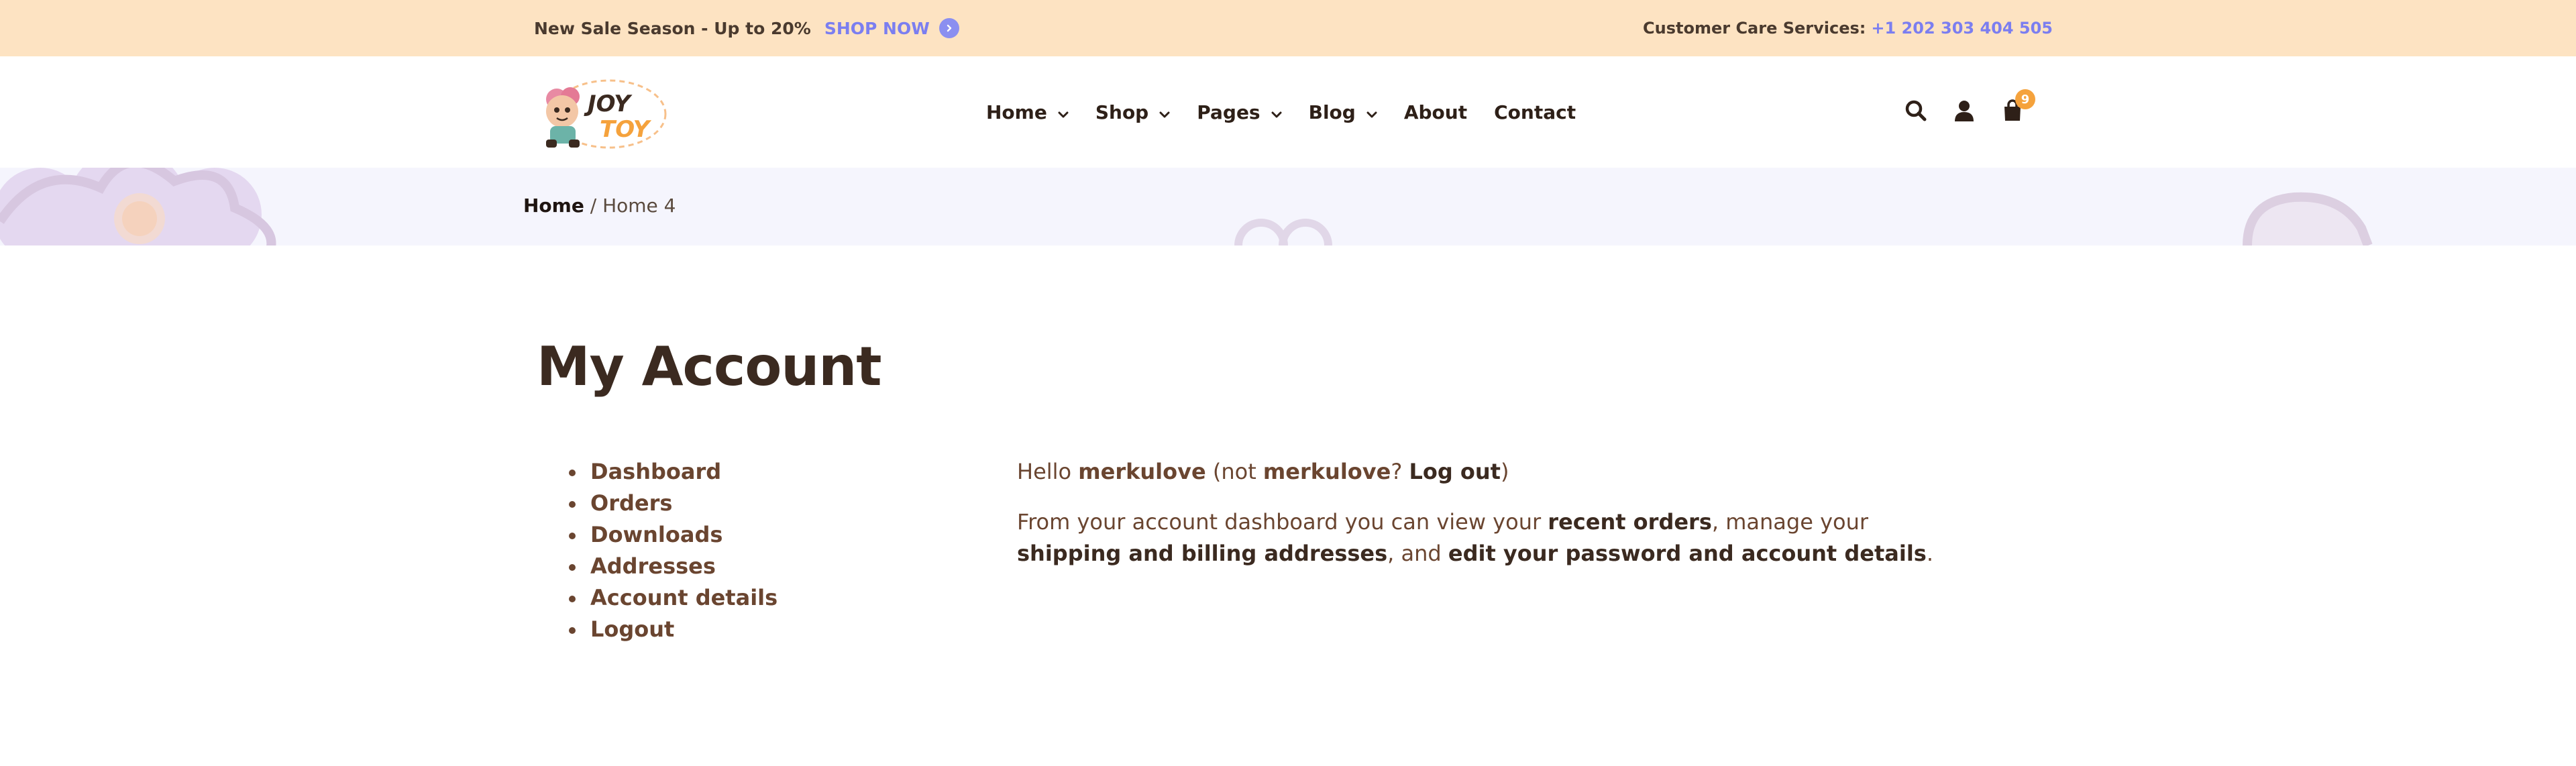 The image size is (2576, 766). What do you see at coordinates (1962, 29) in the screenshot?
I see `phone-link: +1 202 303 404 505` at bounding box center [1962, 29].